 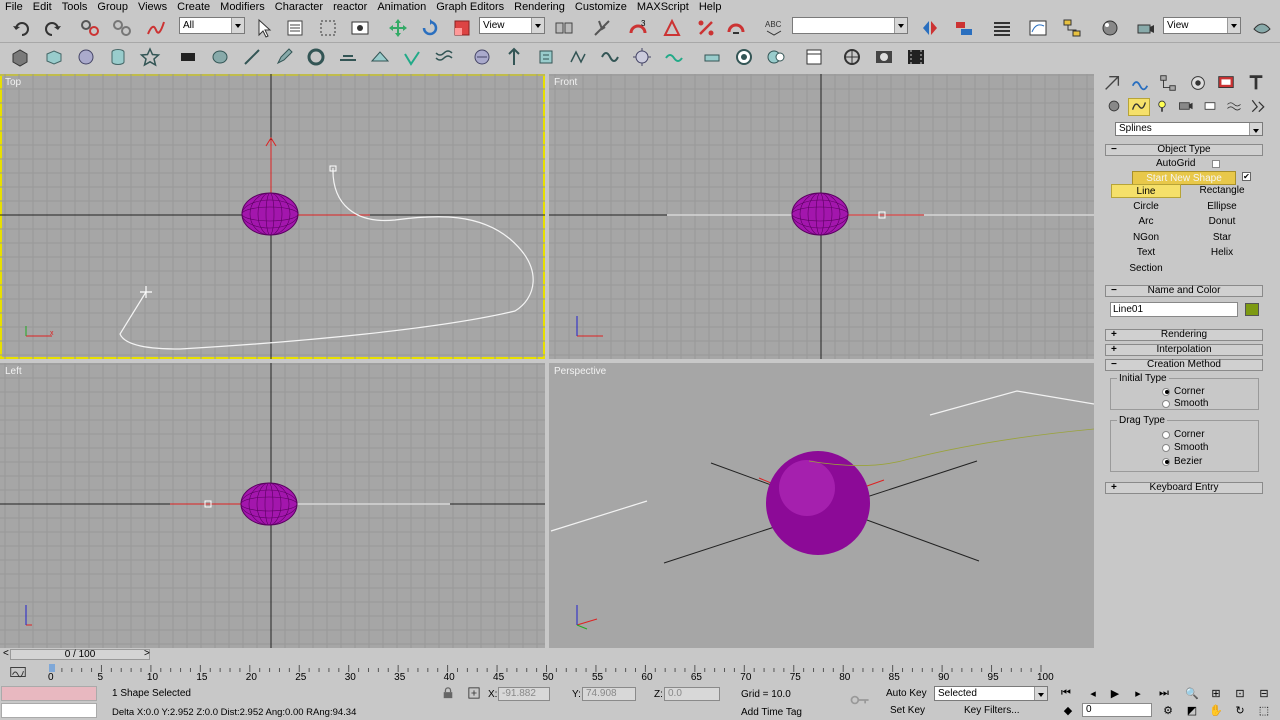 What do you see at coordinates (1182, 461) in the screenshot?
I see `drag-bezier-radio: Bezier` at bounding box center [1182, 461].